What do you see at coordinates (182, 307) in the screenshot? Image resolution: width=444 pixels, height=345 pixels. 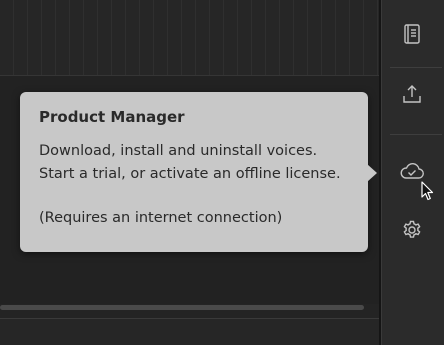 I see `horizontal-scrollbar` at bounding box center [182, 307].